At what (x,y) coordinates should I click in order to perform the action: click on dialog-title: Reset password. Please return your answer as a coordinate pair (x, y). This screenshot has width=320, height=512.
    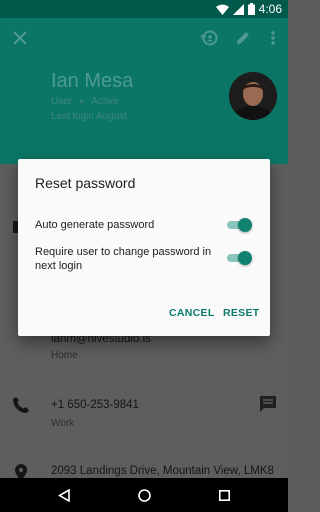
    Looking at the image, I should click on (85, 183).